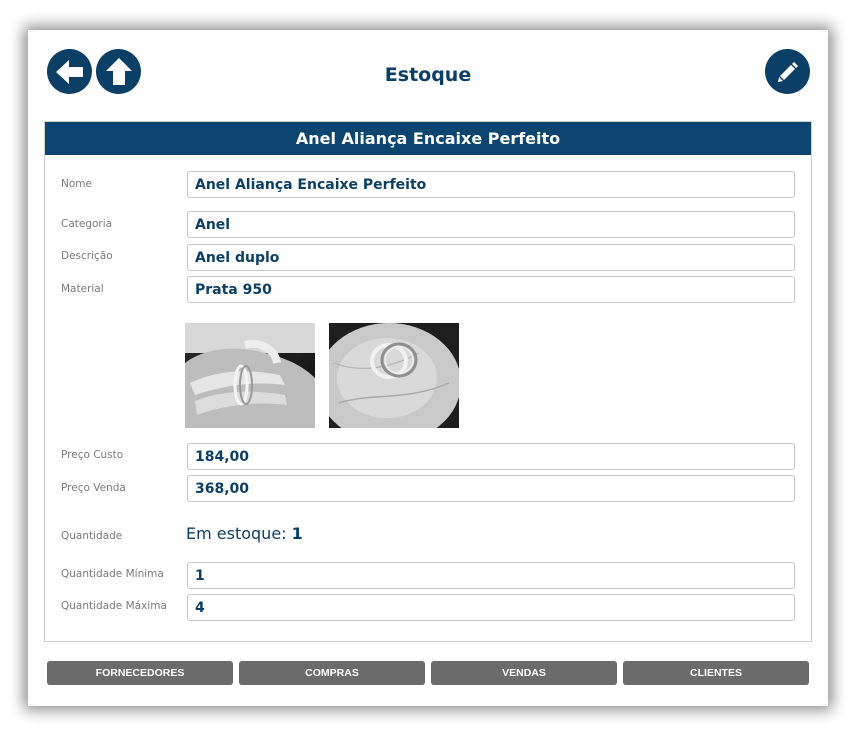  I want to click on categoria-label: Categoria, so click(87, 224).